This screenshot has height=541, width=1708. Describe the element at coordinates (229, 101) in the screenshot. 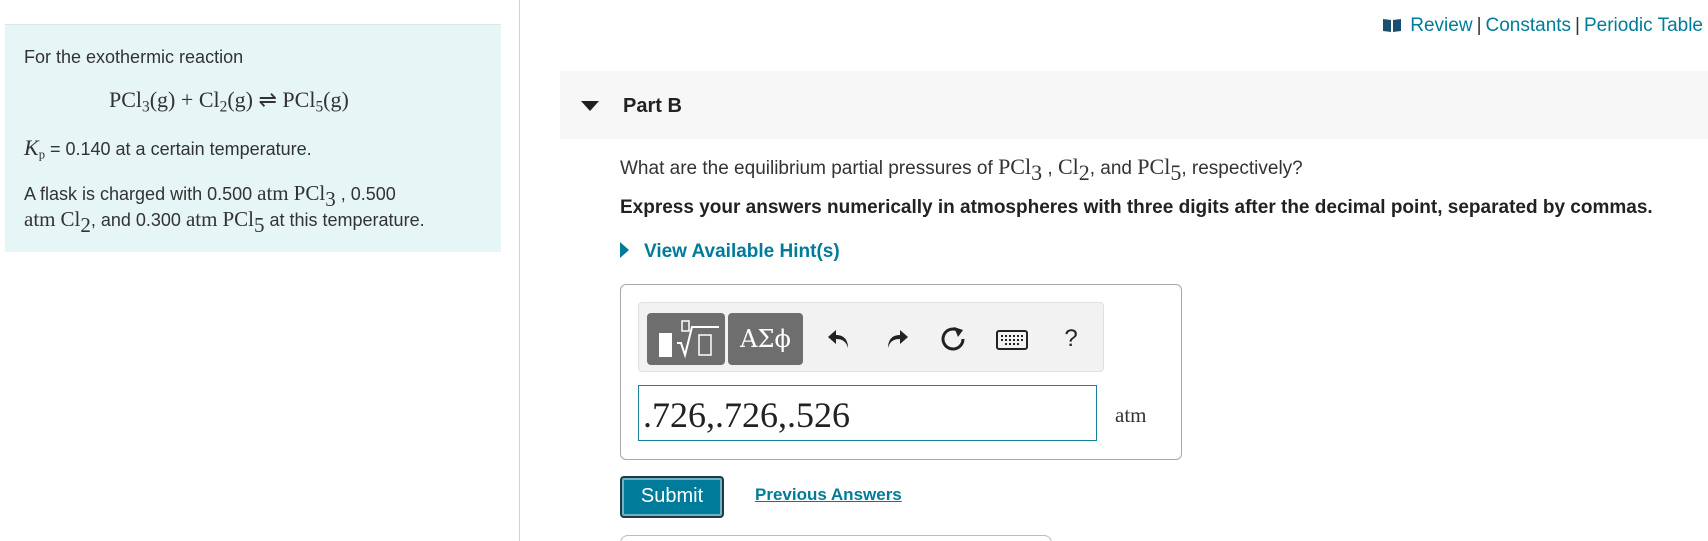

I see `reaction-equation: PCl3(g) + Cl2(g) ⇌ PCl5(g)` at that location.